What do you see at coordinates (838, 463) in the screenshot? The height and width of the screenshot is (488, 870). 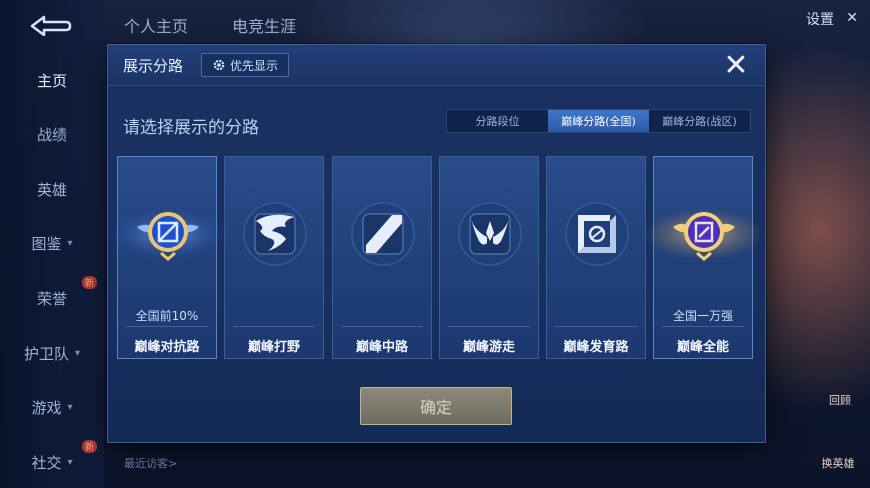 I see `switch-hero-button: 换英雄` at bounding box center [838, 463].